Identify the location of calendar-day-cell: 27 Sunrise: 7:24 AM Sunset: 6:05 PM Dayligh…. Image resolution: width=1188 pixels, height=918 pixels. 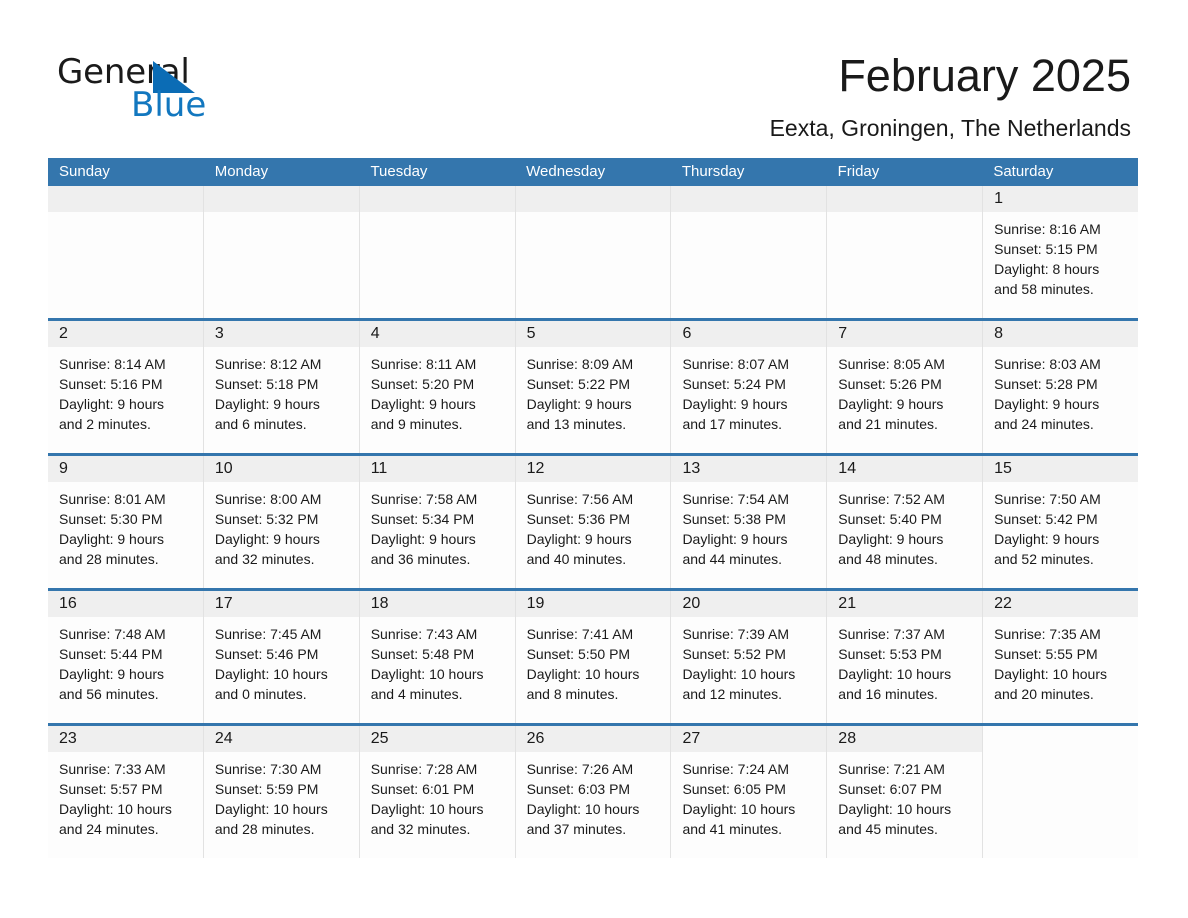
(749, 792).